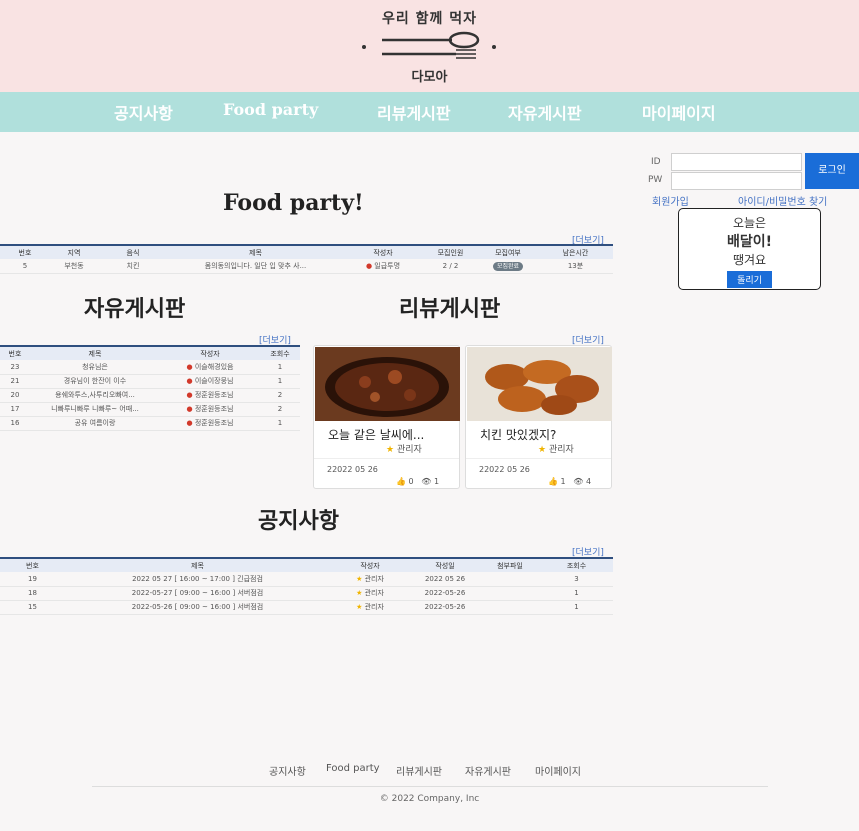  What do you see at coordinates (488, 770) in the screenshot?
I see `footer-link-free-board: 자유게시판` at bounding box center [488, 770].